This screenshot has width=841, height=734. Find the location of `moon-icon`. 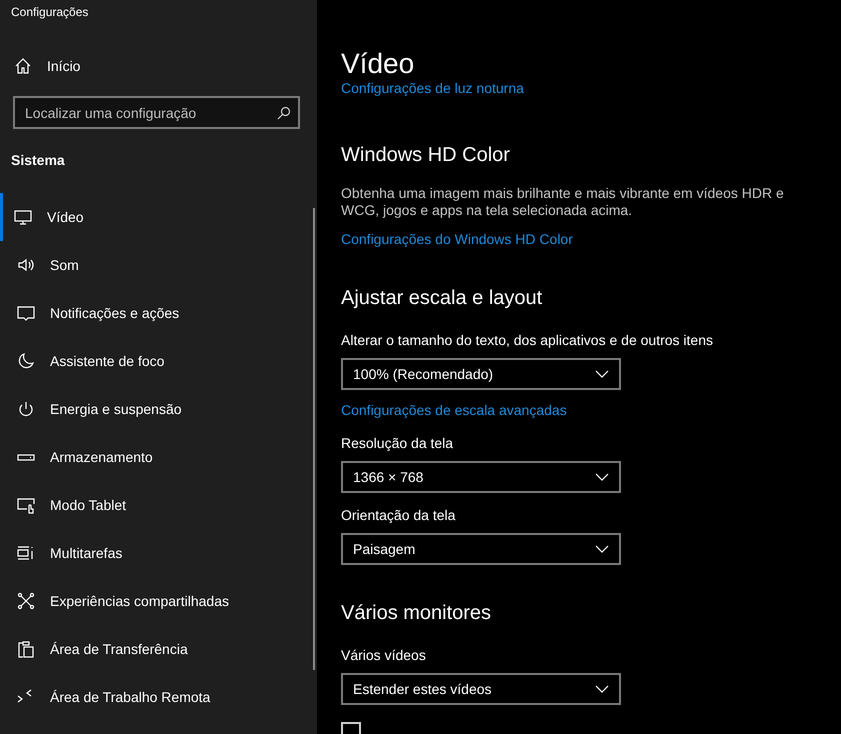

moon-icon is located at coordinates (26, 361).